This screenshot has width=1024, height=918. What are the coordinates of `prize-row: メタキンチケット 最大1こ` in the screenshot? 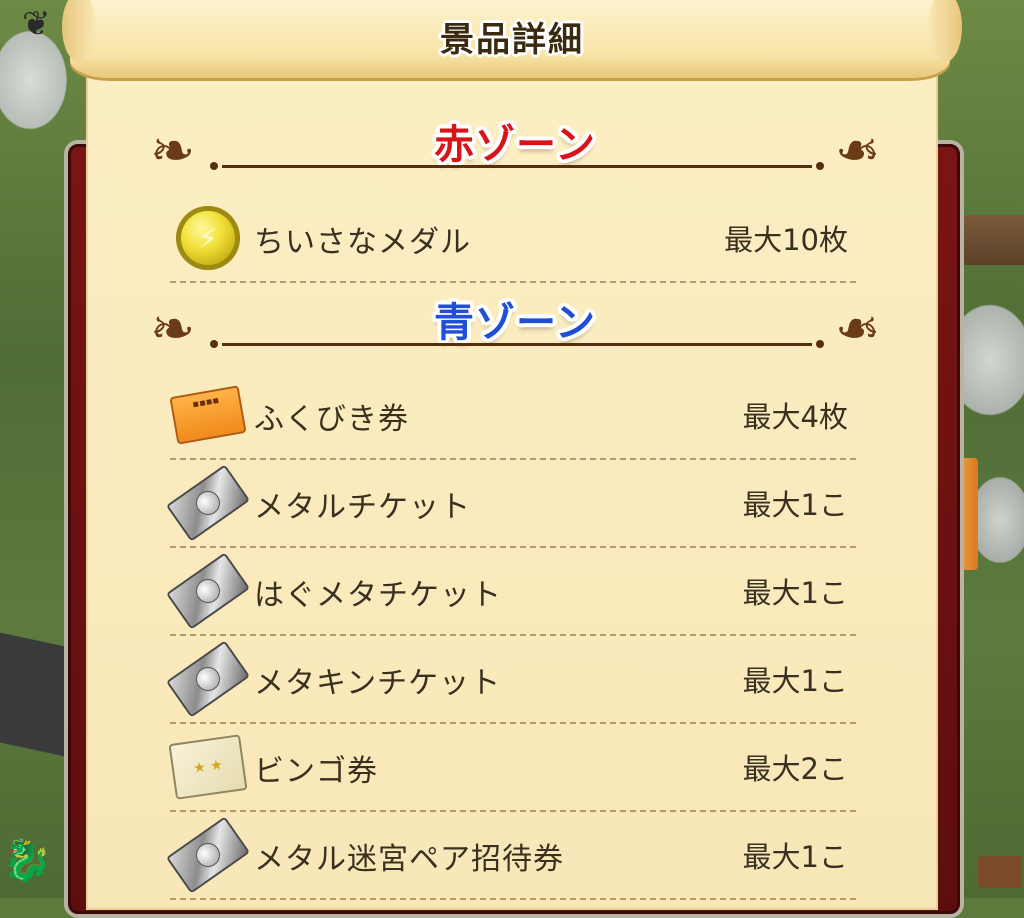 It's located at (510, 680).